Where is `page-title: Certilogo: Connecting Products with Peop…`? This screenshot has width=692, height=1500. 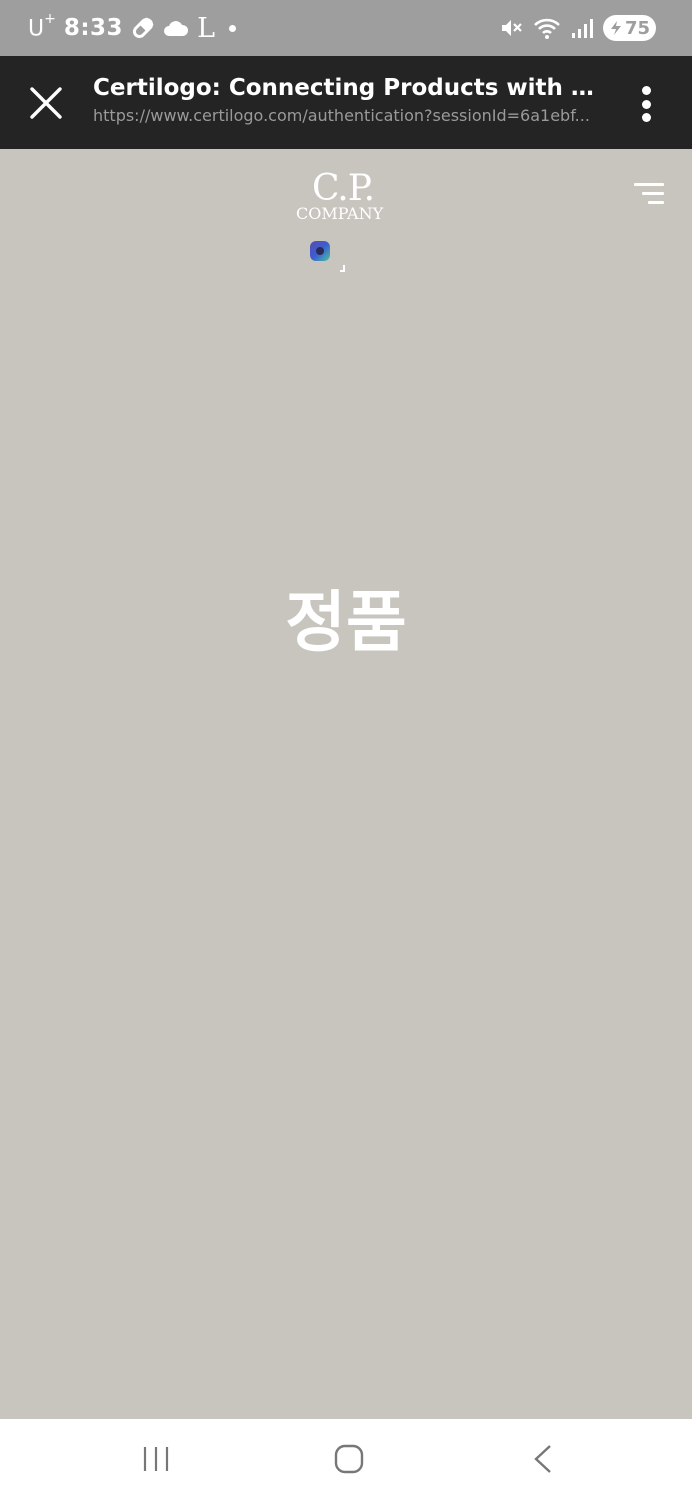
page-title: Certilogo: Connecting Products with Peop… is located at coordinates (348, 88).